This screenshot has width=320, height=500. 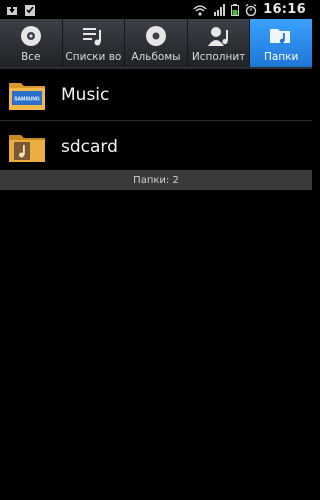 What do you see at coordinates (217, 36) in the screenshot?
I see `artist-icon` at bounding box center [217, 36].